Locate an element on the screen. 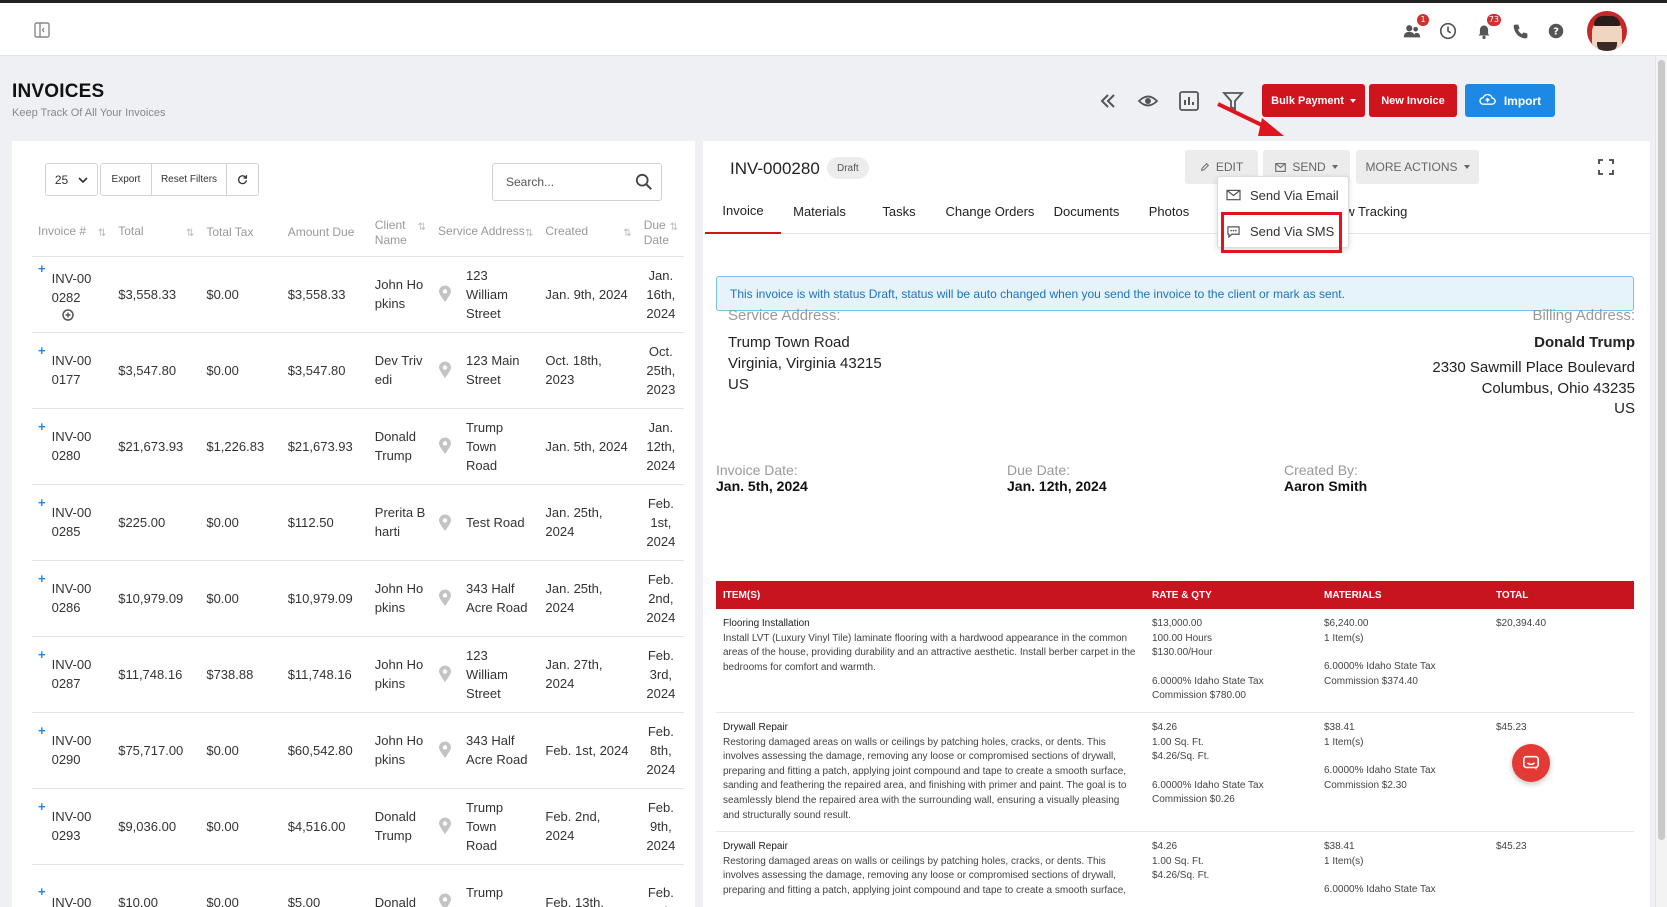  due-date-cell: Jan. 16th, 2024 is located at coordinates (660, 294).